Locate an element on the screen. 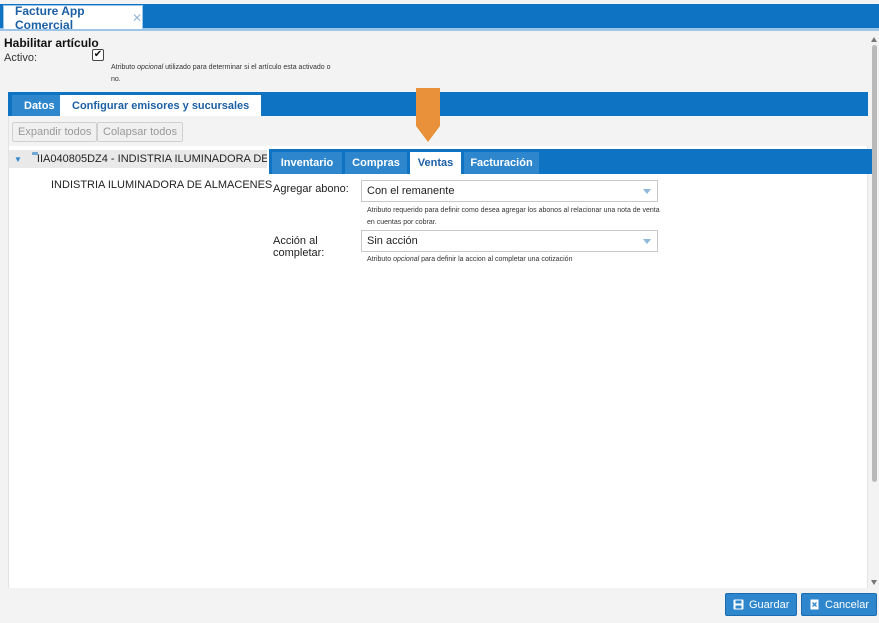 Image resolution: width=879 pixels, height=623 pixels. triangle-down-icon: ▼ is located at coordinates (18, 159).